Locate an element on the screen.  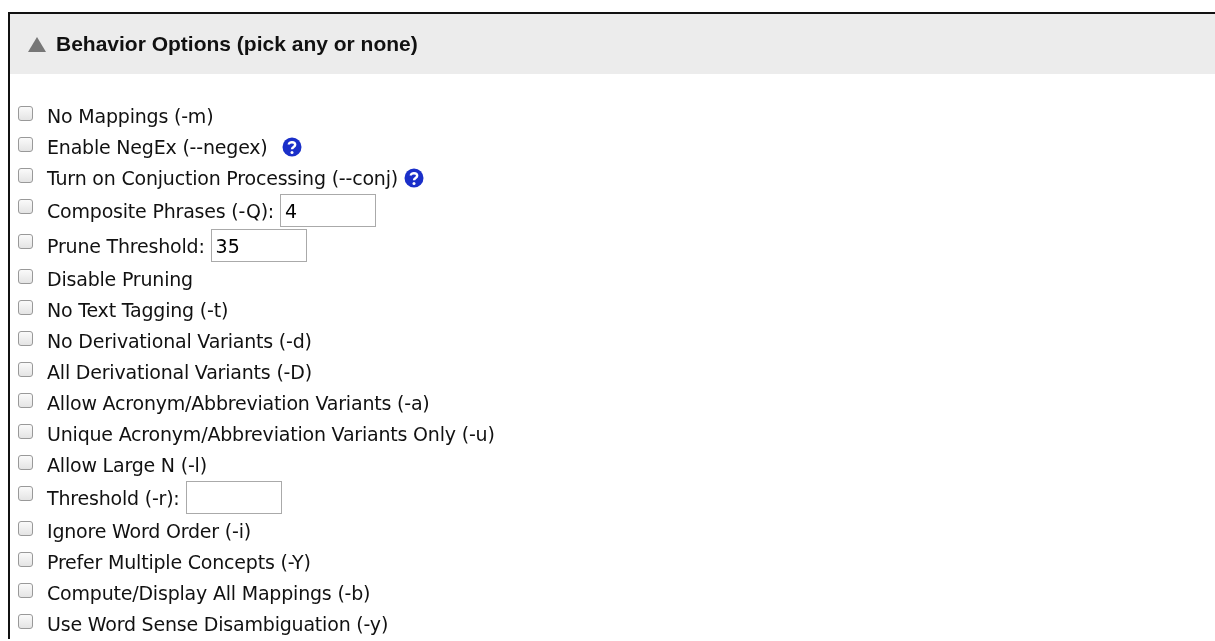
option-label: Prefer Multiple Concepts (-Y) is located at coordinates (179, 561).